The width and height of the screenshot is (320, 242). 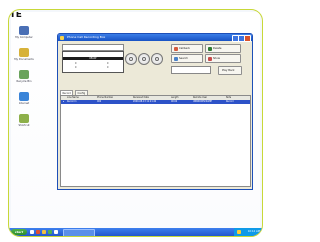 I want to click on desktop-icon-label: My Documents, so click(x=24, y=59).